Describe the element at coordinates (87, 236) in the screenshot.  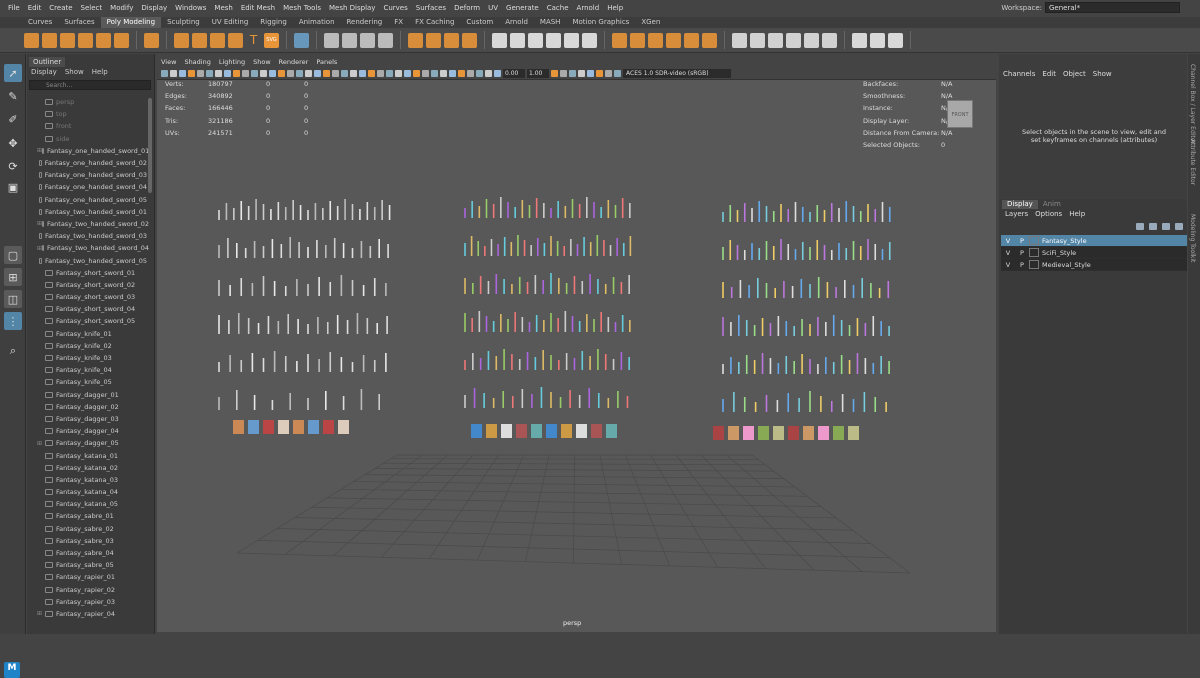
I see `outliner-item: Fantasy_two_handed_sword_03` at that location.